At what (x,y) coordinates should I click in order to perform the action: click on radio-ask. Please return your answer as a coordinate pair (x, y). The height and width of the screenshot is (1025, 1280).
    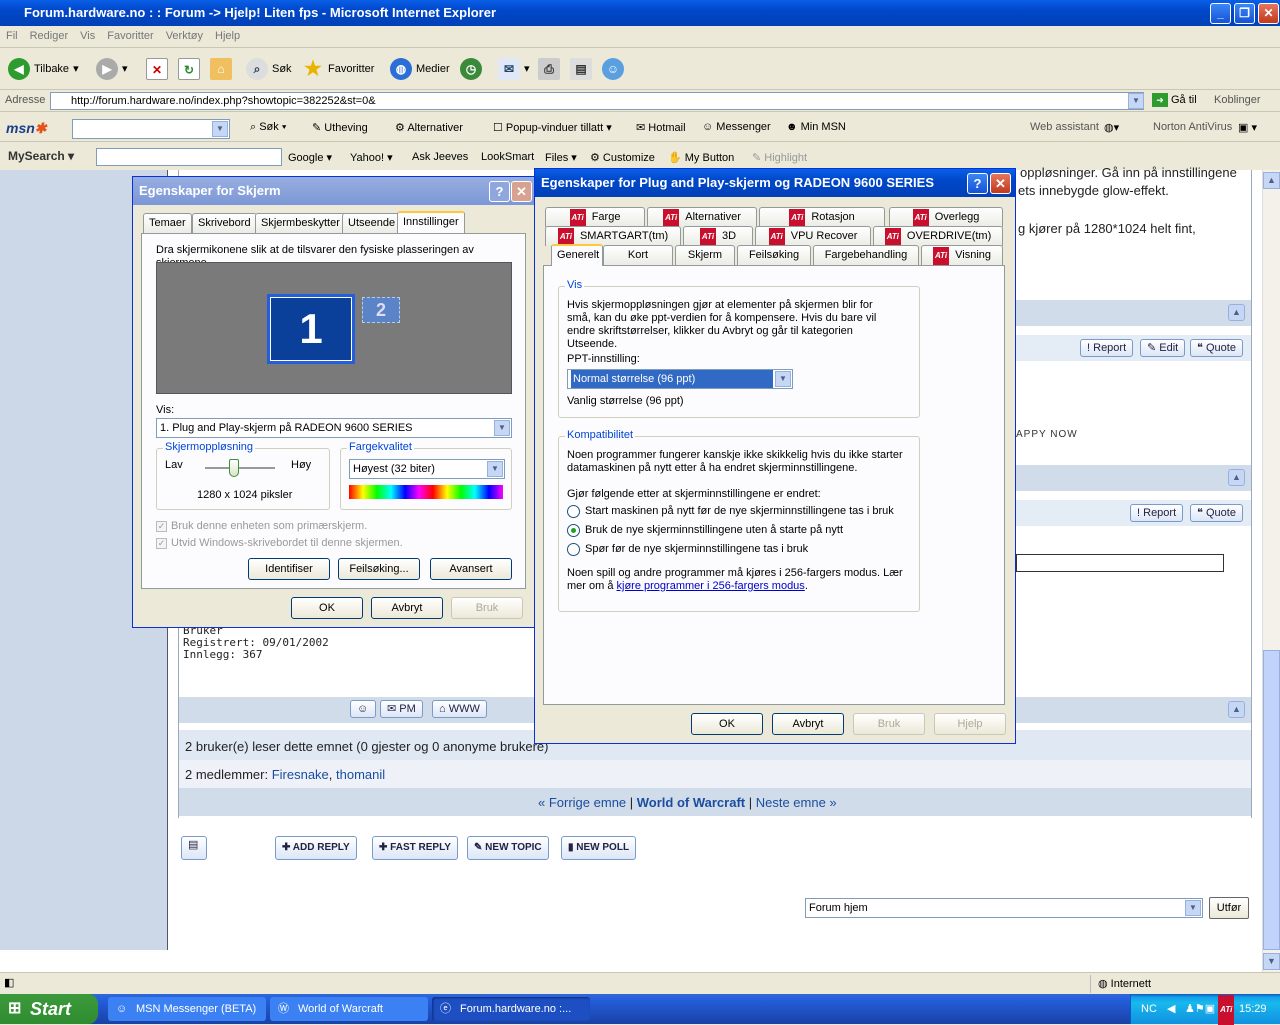
    Looking at the image, I should click on (573, 549).